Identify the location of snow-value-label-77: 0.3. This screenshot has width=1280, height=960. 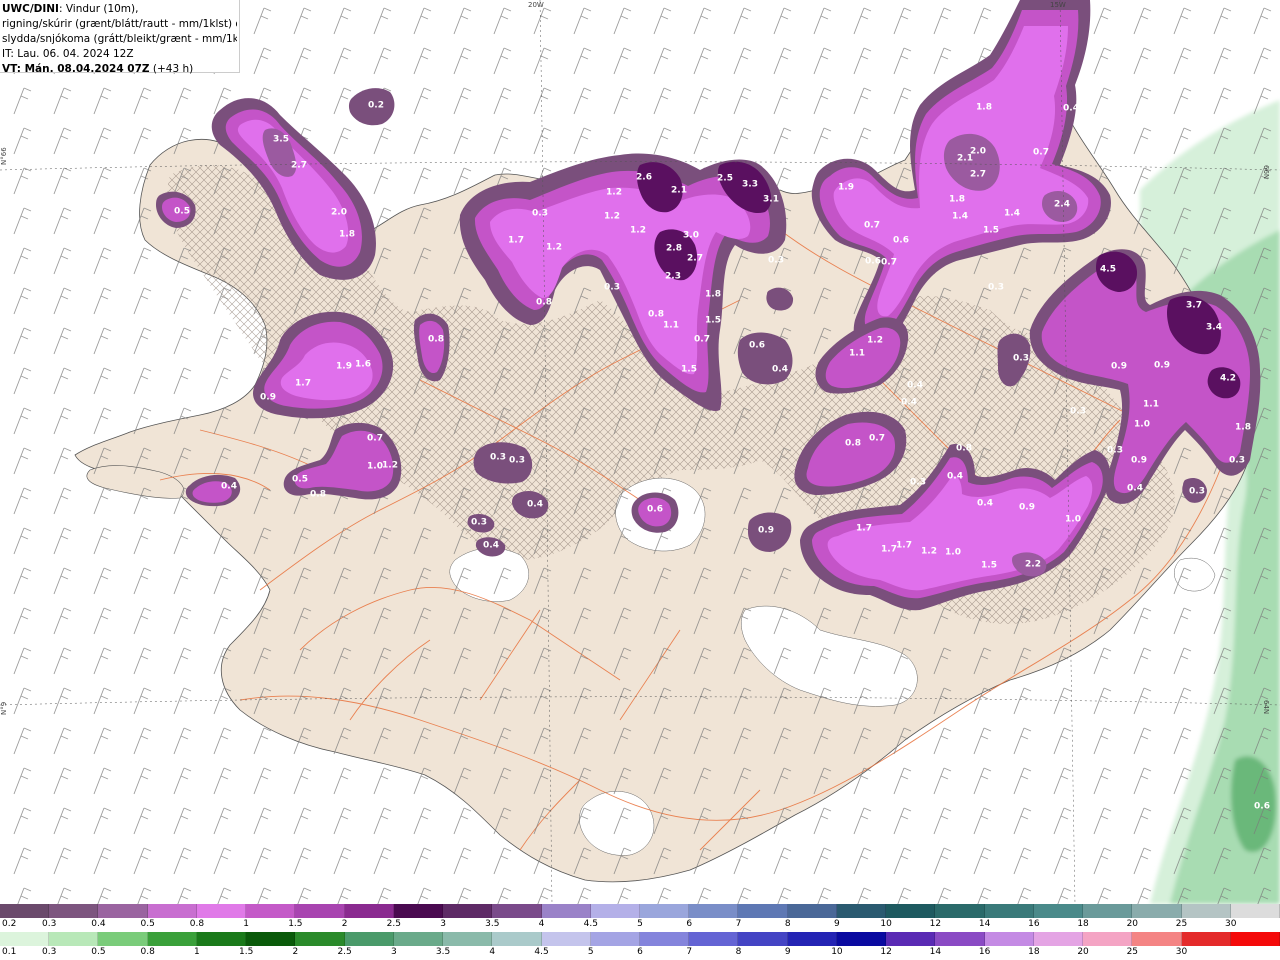
(1237, 461).